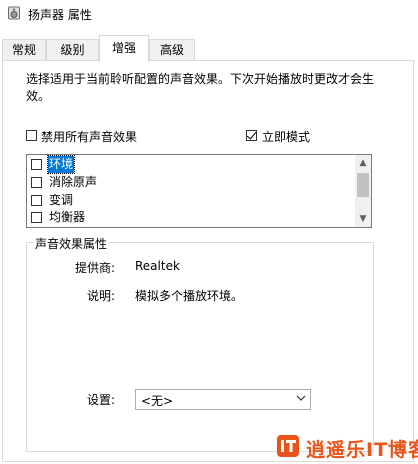 The height and width of the screenshot is (464, 418). What do you see at coordinates (301, 398) in the screenshot?
I see `chevron-down-icon` at bounding box center [301, 398].